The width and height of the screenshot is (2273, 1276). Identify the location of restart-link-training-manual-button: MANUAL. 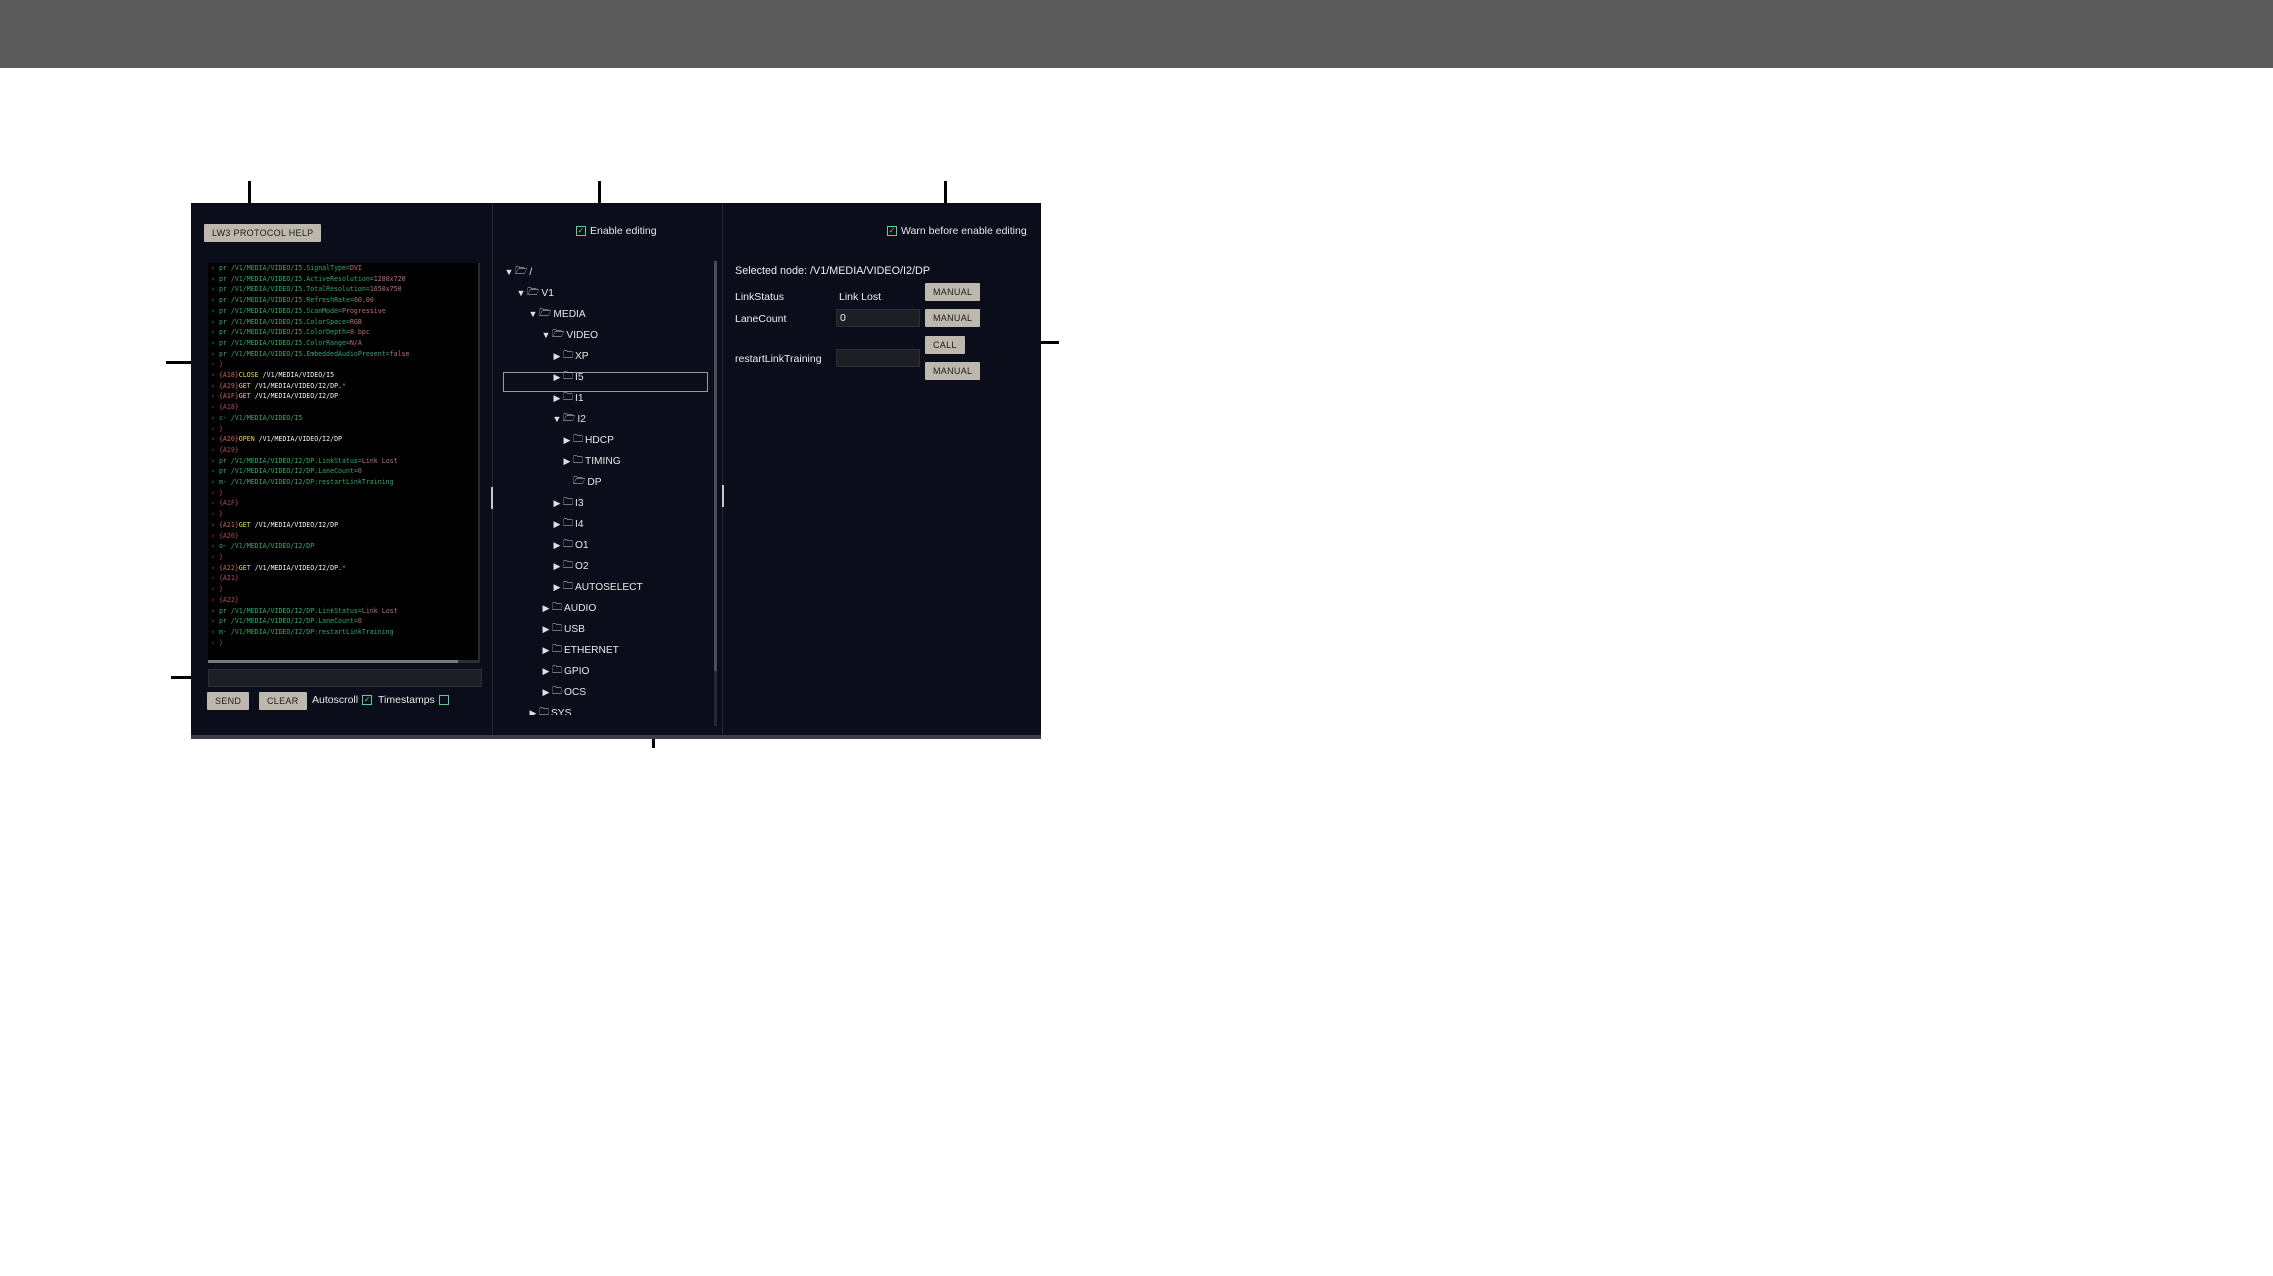
(953, 371).